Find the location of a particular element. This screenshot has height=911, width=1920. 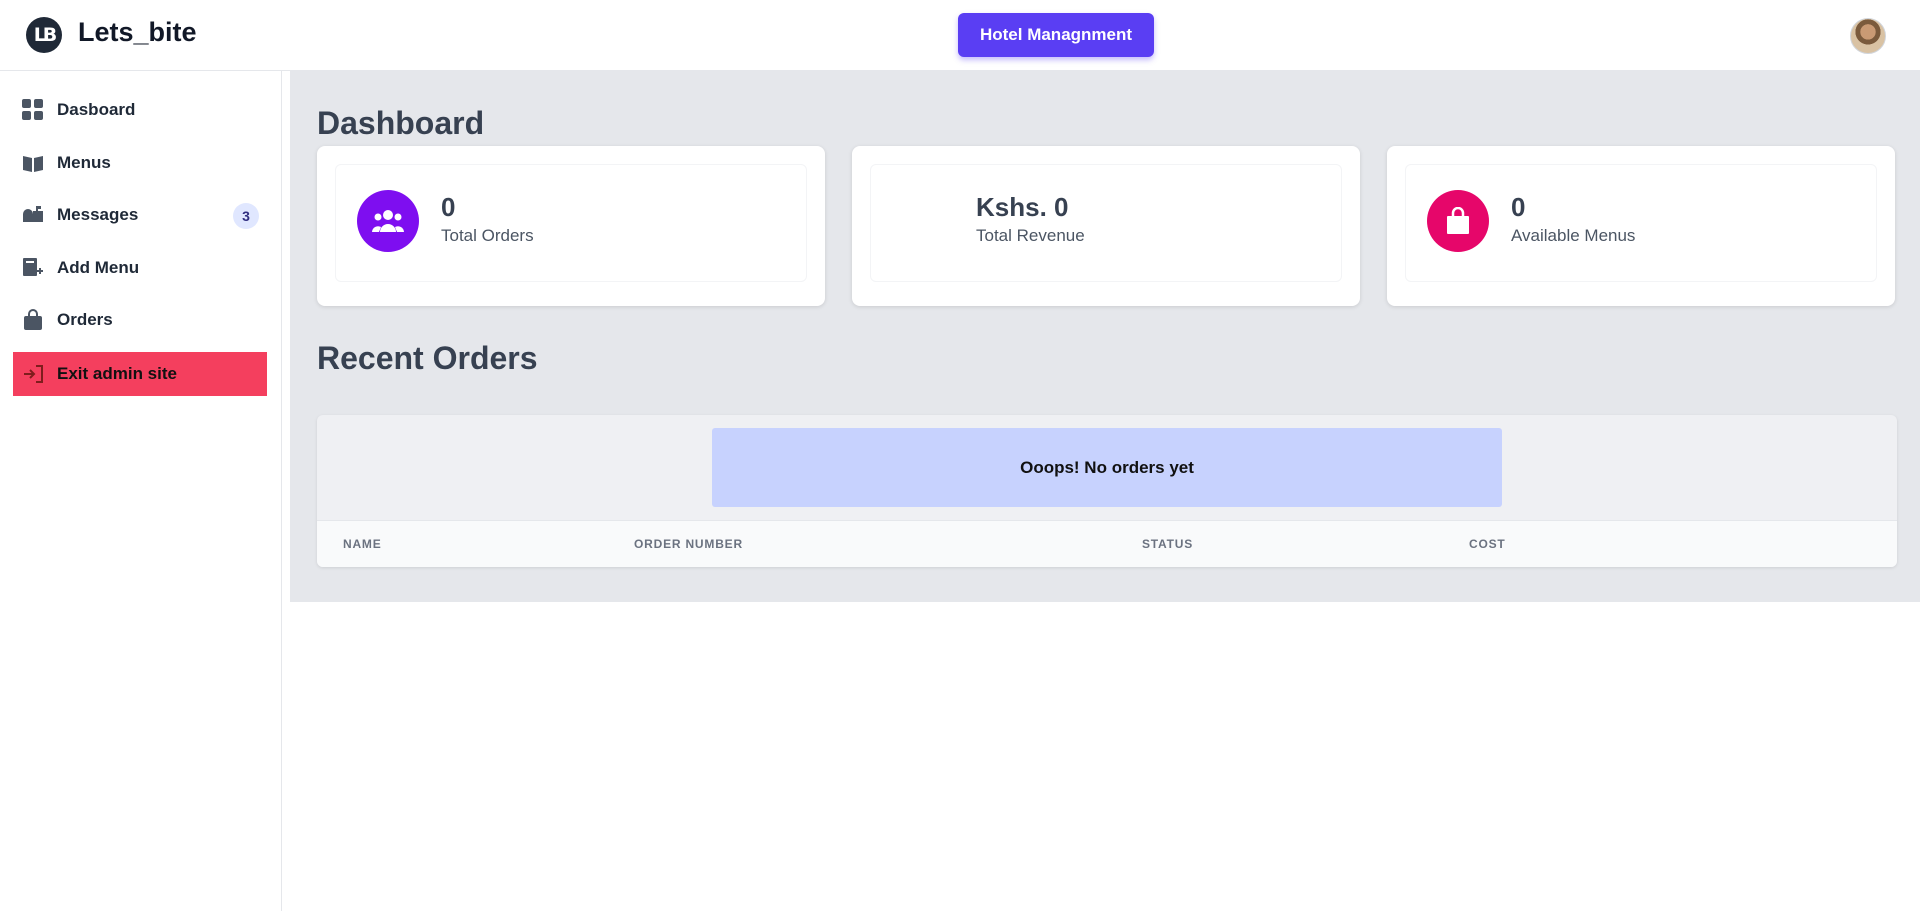

brand-logo-icon: LB is located at coordinates (44, 35).